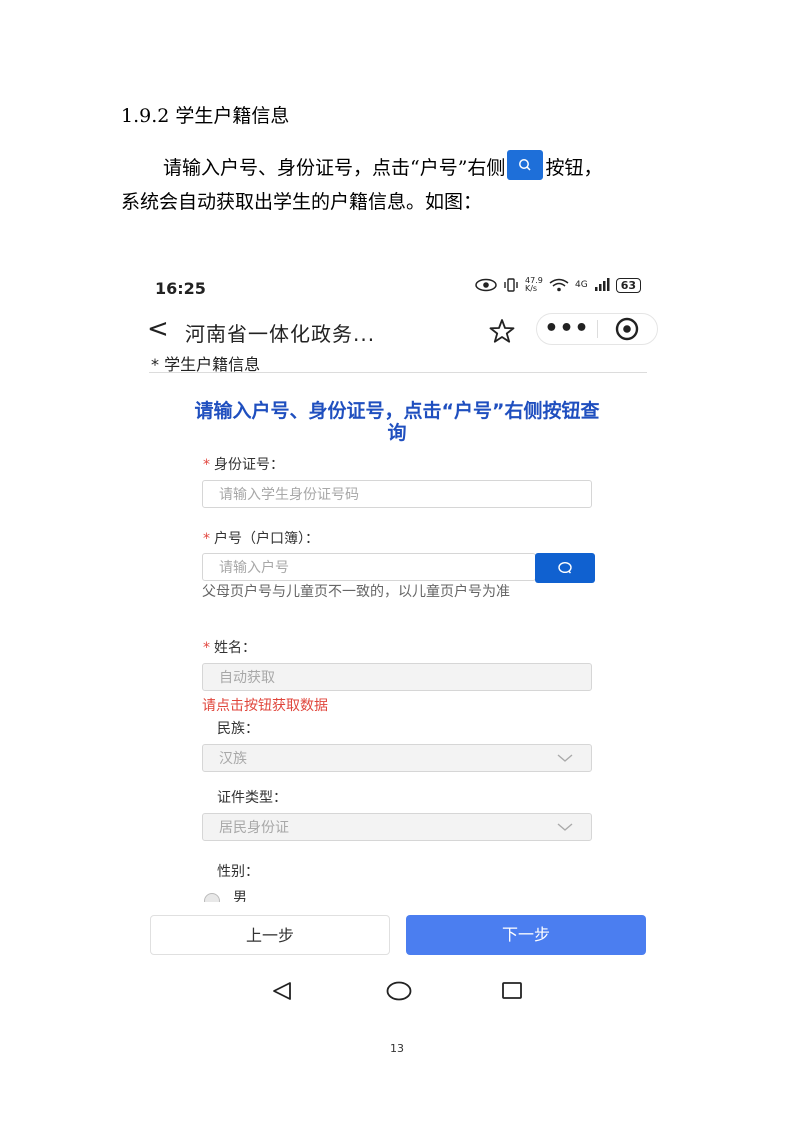 This screenshot has width=794, height=1123. Describe the element at coordinates (238, 872) in the screenshot. I see `gender-label: 性别：` at that location.